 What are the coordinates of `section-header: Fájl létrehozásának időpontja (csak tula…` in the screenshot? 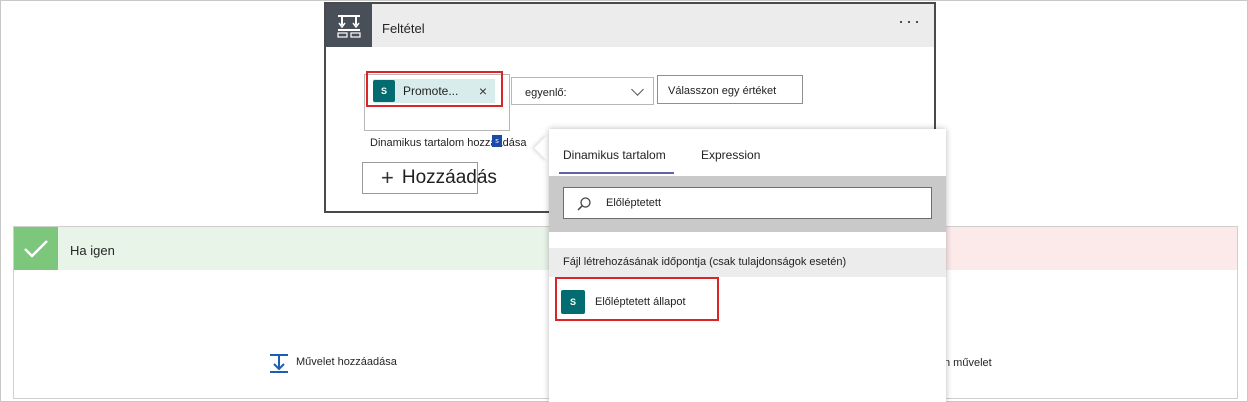 It's located at (747, 262).